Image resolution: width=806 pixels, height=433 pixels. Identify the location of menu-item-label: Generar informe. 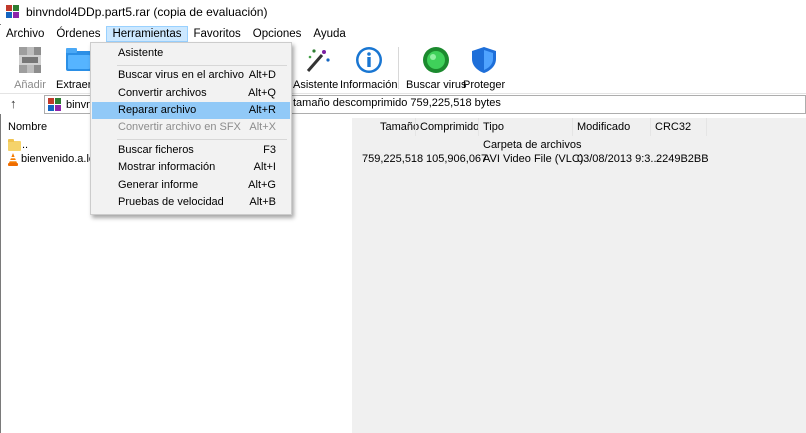
(158, 185).